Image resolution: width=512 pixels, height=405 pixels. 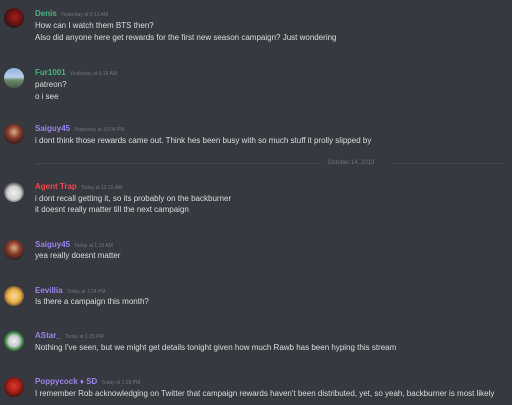 I want to click on message-header: Eevillia Today at 1:24 PM, so click(x=70, y=291).